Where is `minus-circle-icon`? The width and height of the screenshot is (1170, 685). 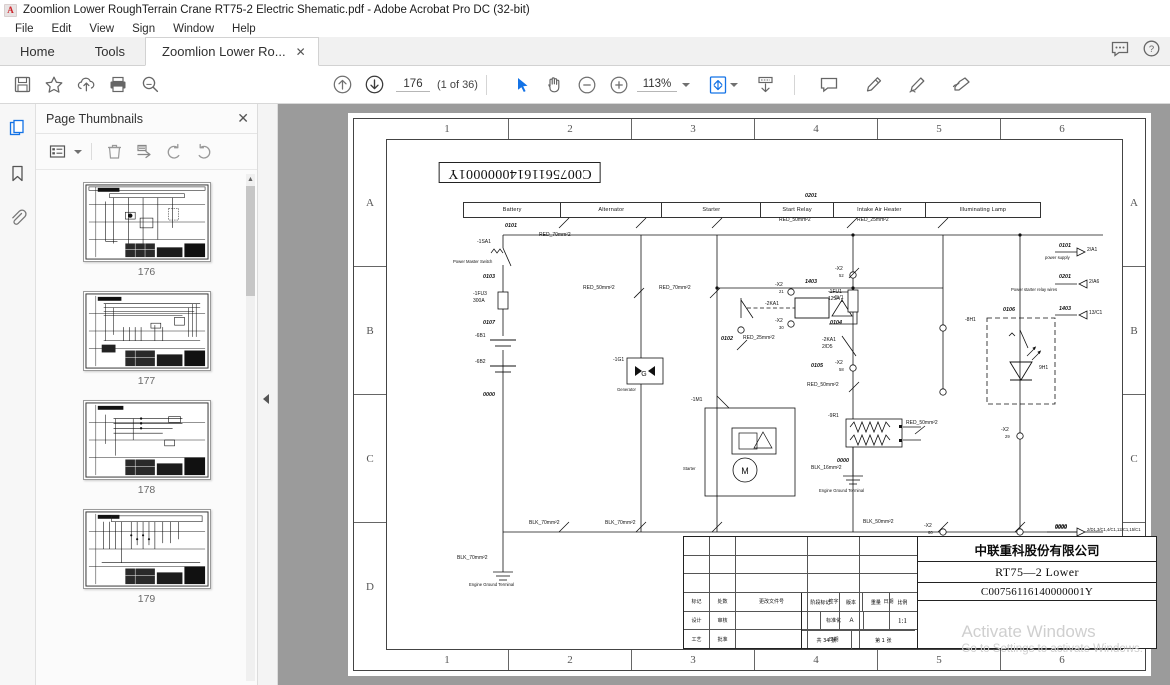
minus-circle-icon is located at coordinates (587, 85).